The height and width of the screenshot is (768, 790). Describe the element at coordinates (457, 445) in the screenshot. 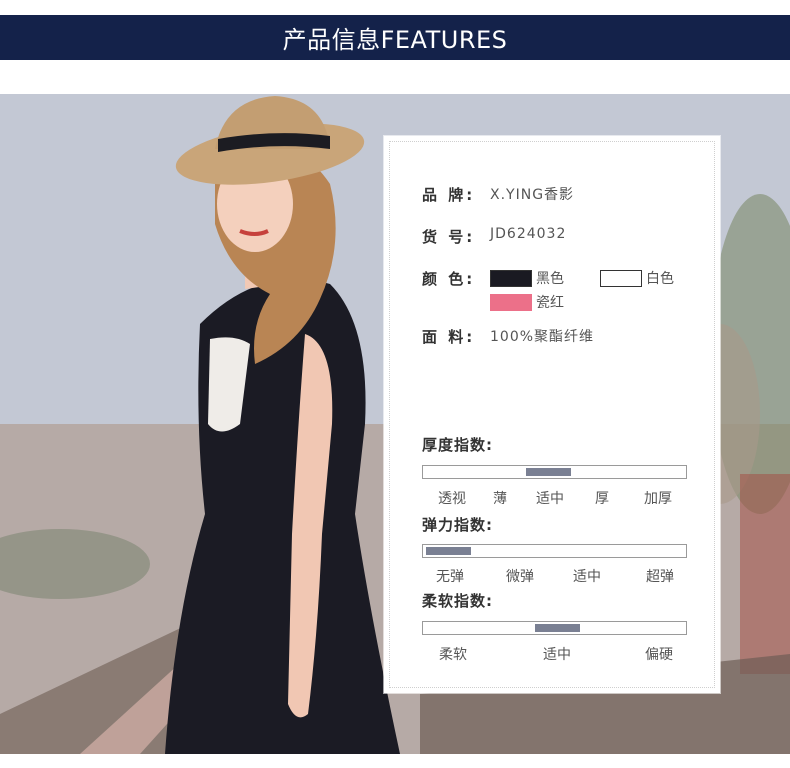

I see `thickness-gauge-title: 厚度指数:` at that location.